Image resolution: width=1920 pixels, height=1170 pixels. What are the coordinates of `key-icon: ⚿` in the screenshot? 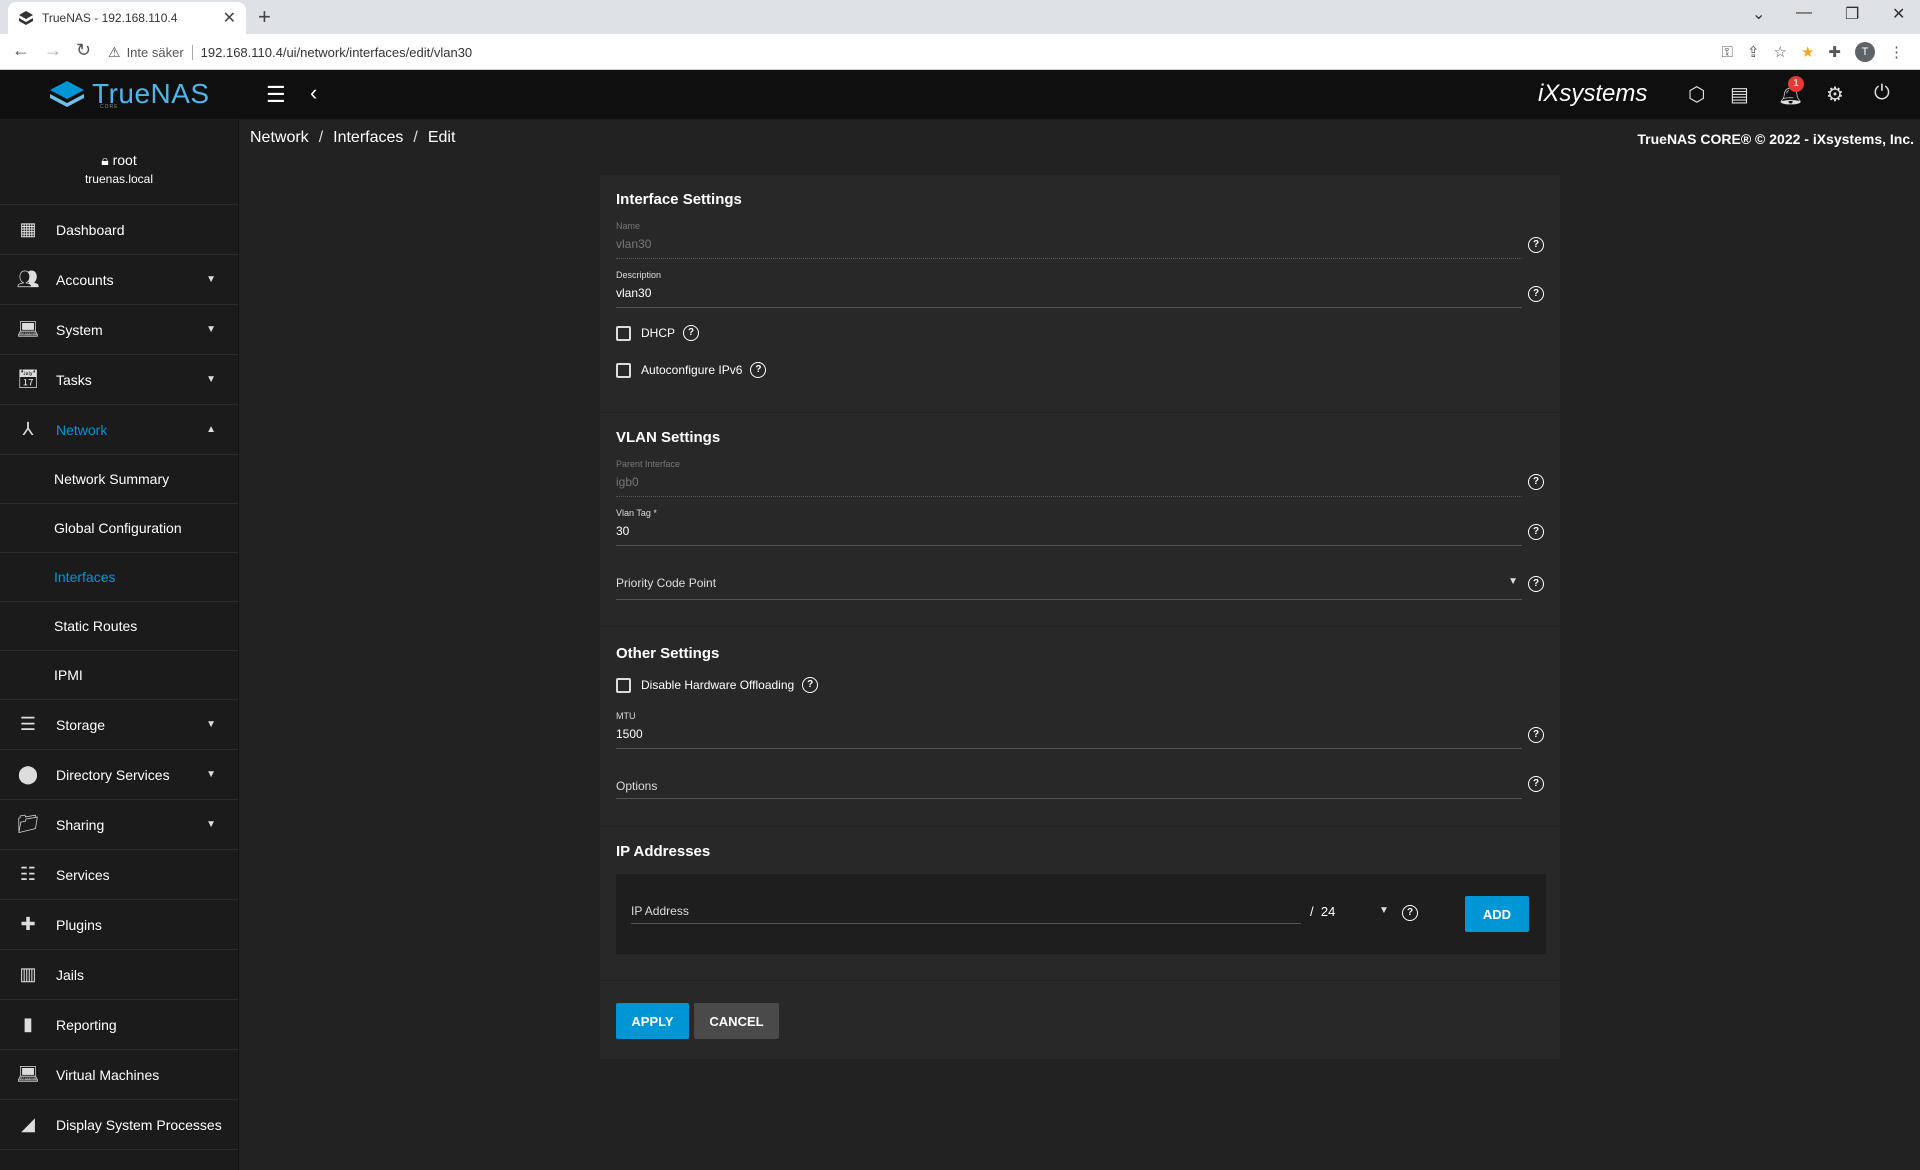 It's located at (1727, 52).